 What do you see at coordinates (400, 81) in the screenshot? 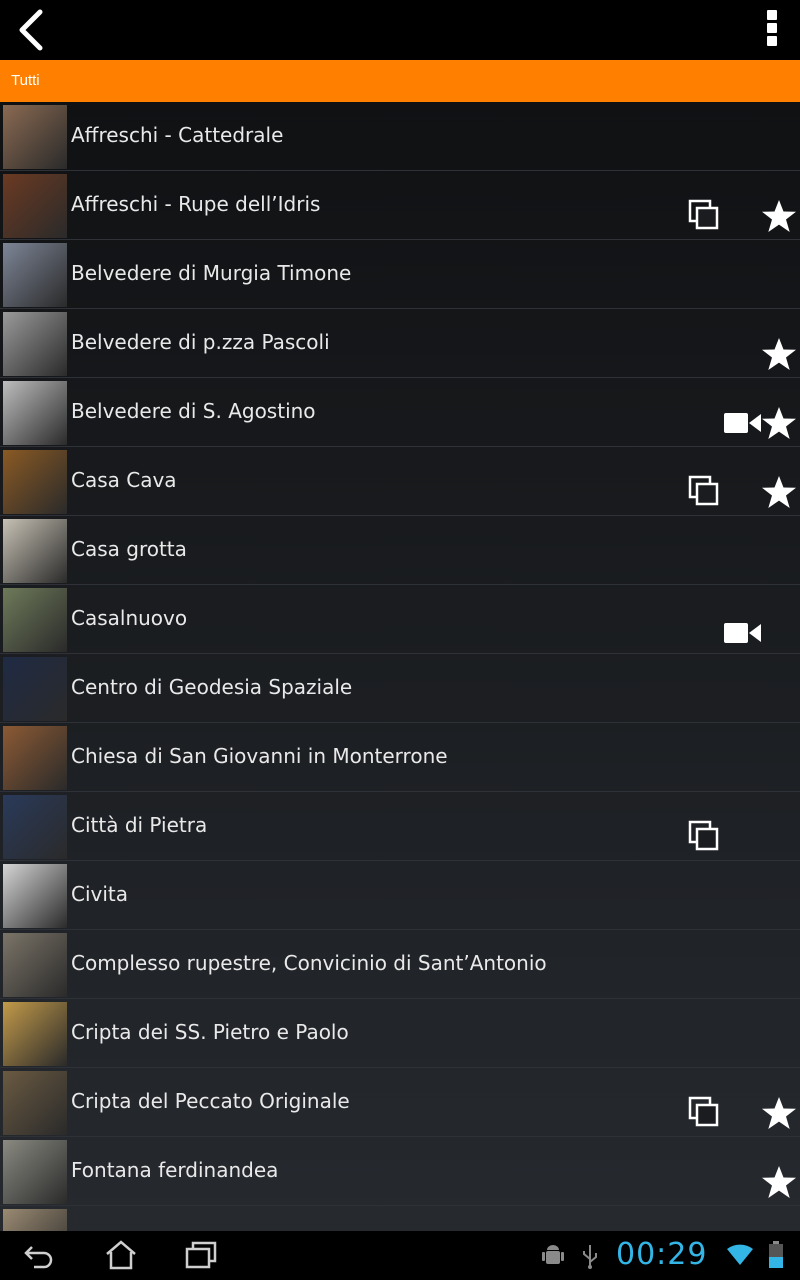
I see `filter-bar: Tutti` at bounding box center [400, 81].